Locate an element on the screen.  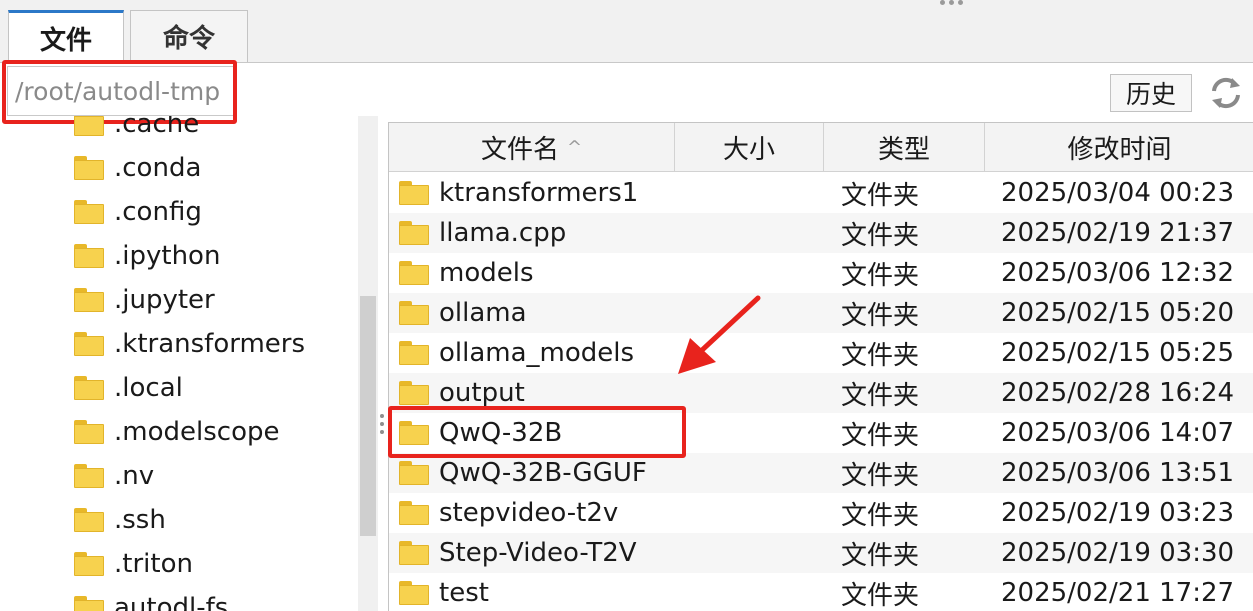
tree-item-label: .triton is located at coordinates (153, 564).